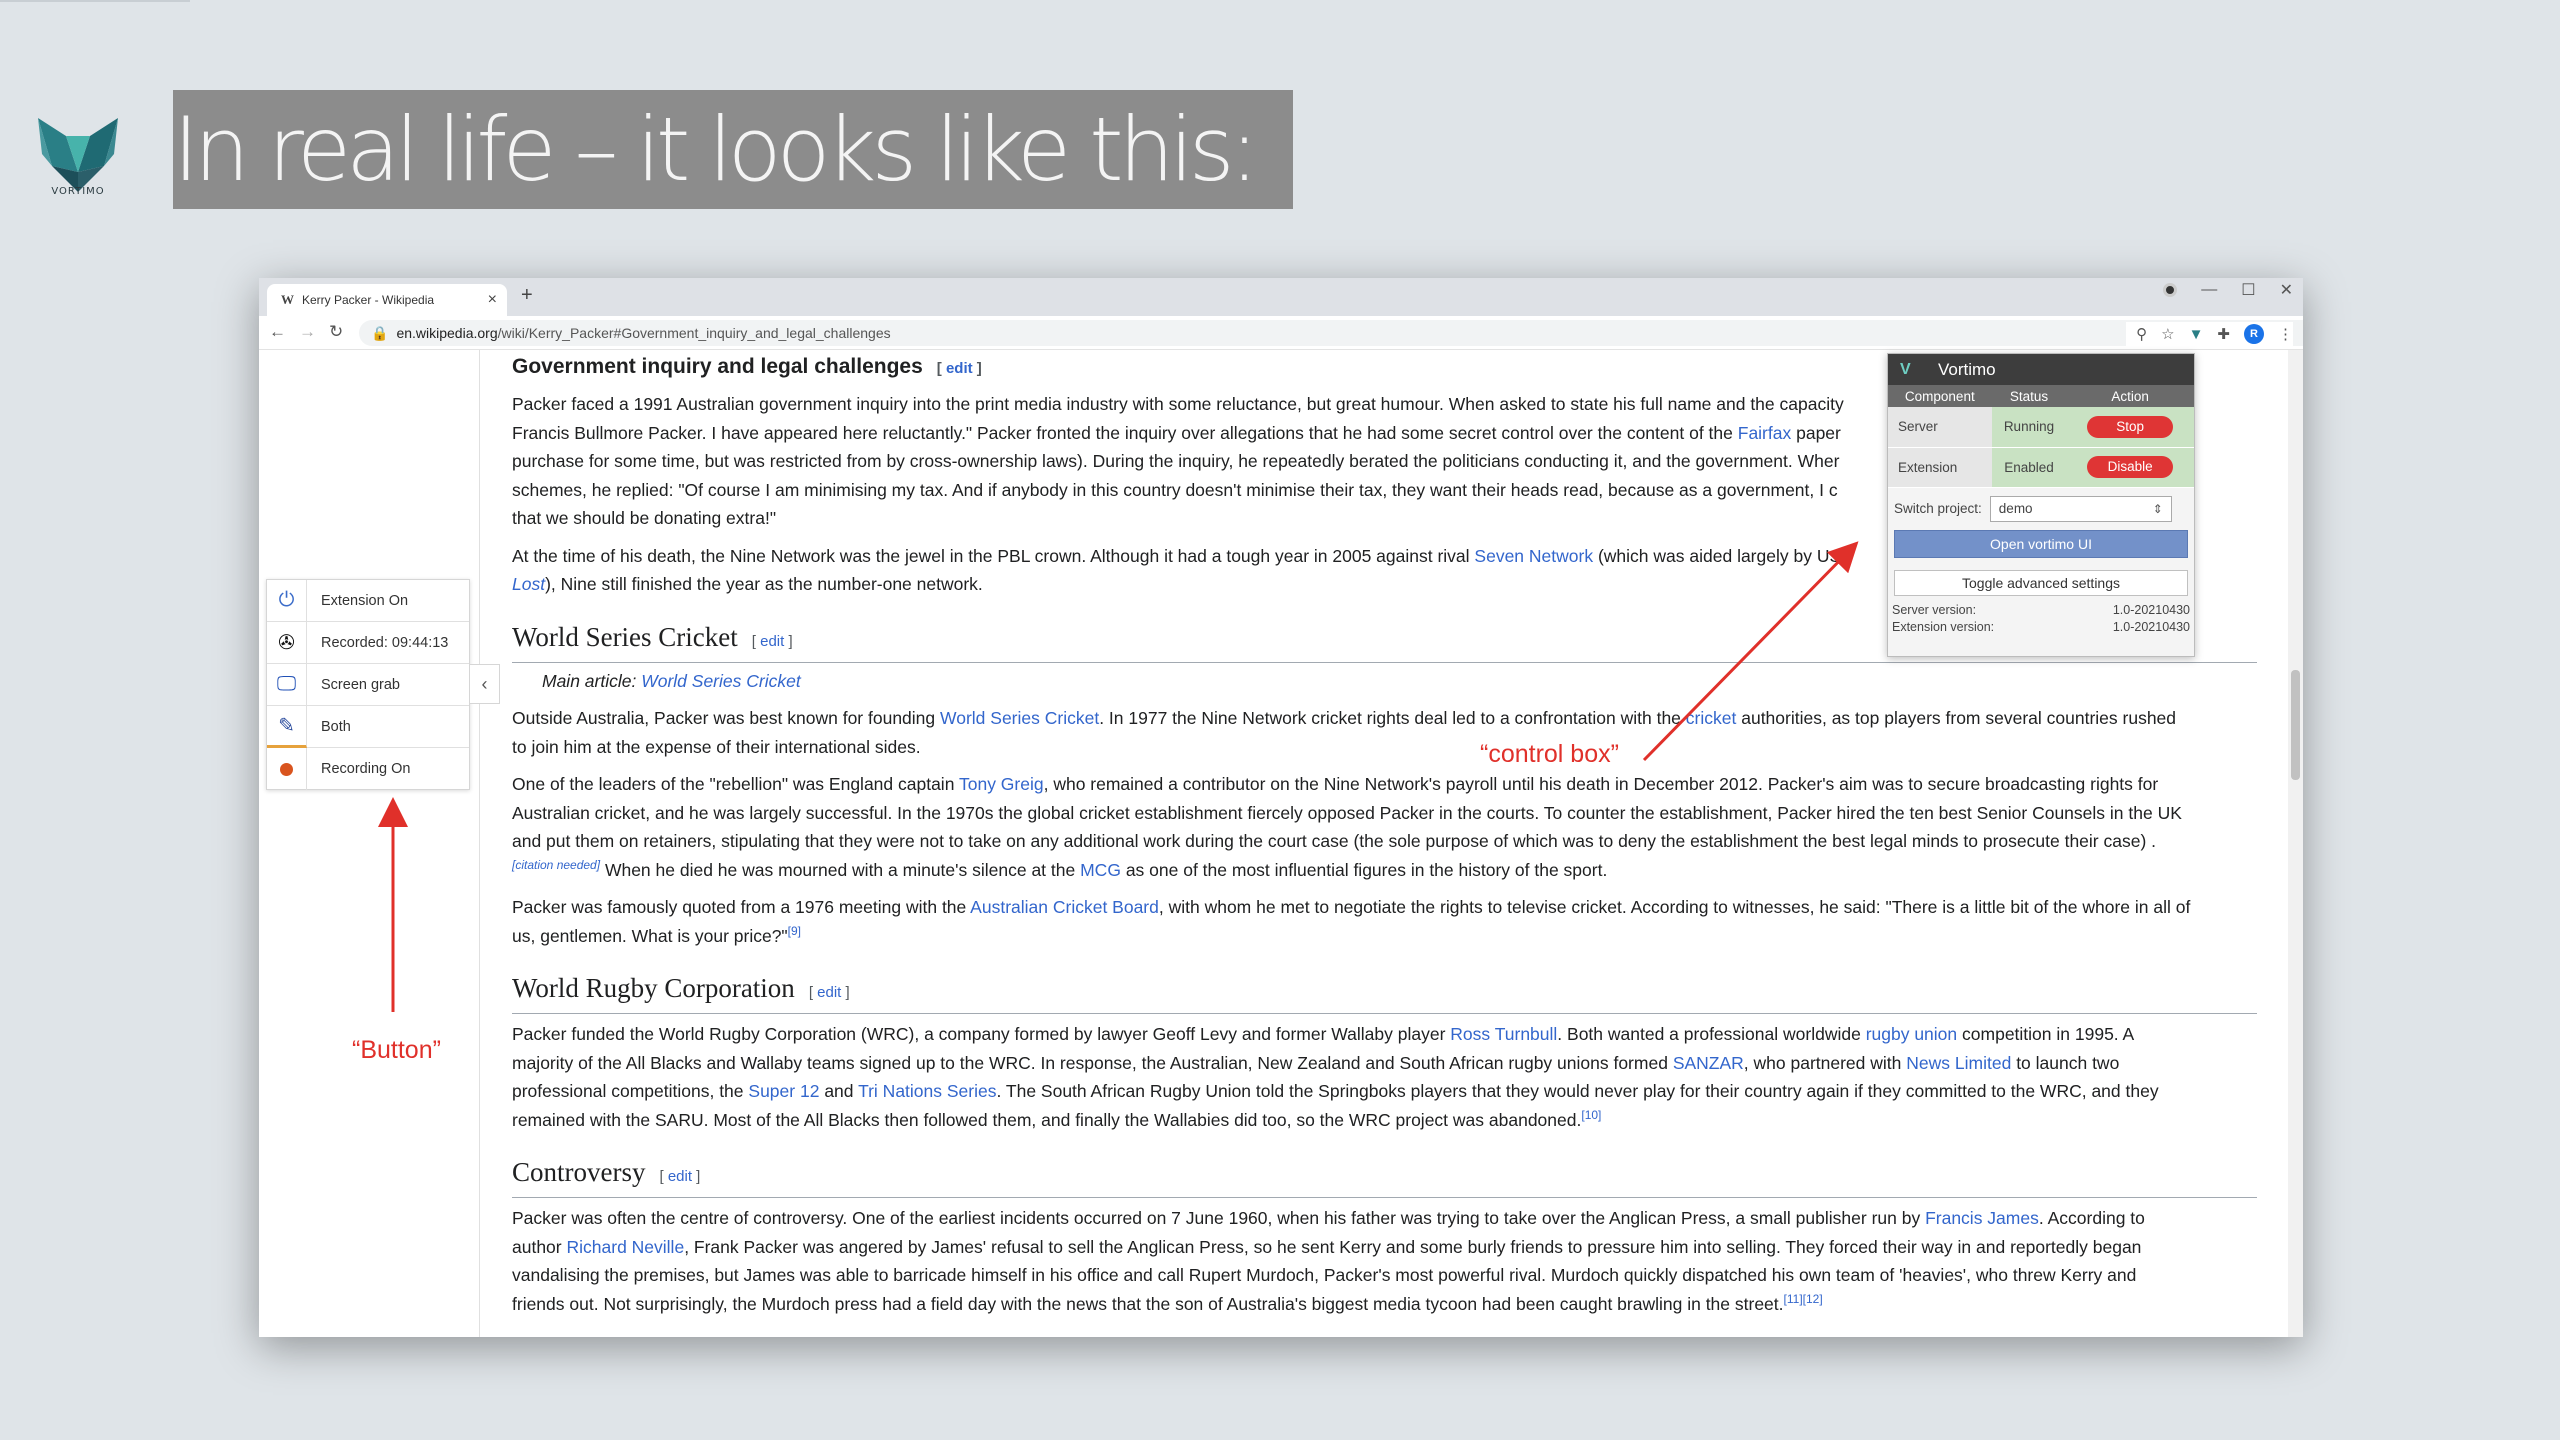  Describe the element at coordinates (2130, 426) in the screenshot. I see `stop-server-button: Stop` at that location.